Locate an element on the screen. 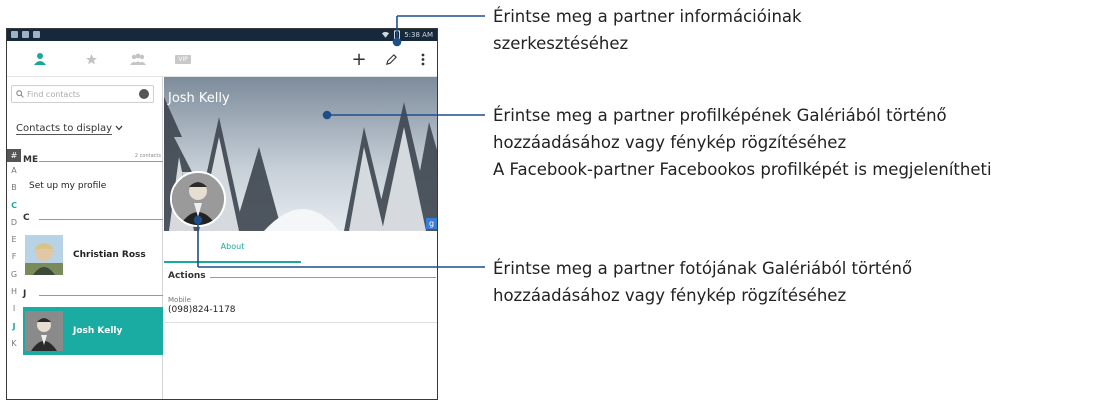 The height and width of the screenshot is (400, 1107). alphabet-index: # A B C D E F G H I J K is located at coordinates (14, 274).